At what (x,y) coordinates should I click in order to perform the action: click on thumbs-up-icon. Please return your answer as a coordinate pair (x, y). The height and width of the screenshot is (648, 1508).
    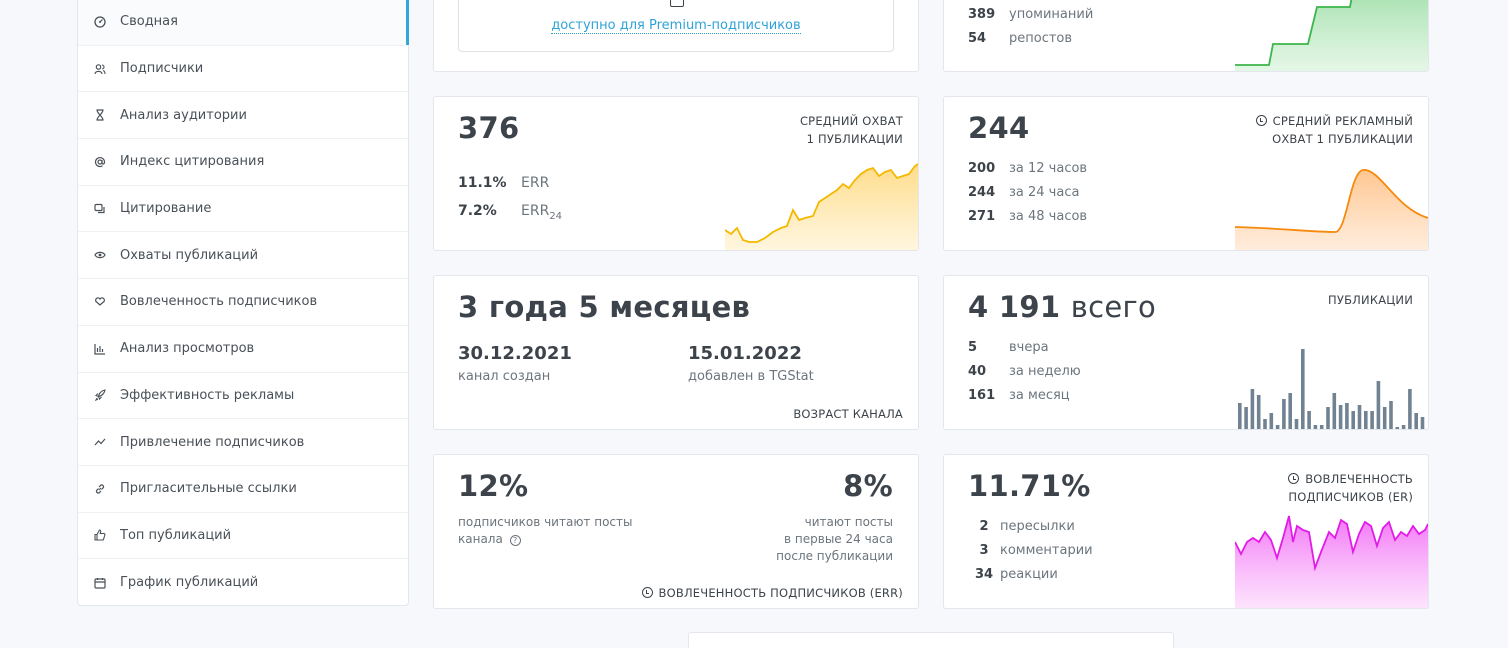
    Looking at the image, I should click on (100, 535).